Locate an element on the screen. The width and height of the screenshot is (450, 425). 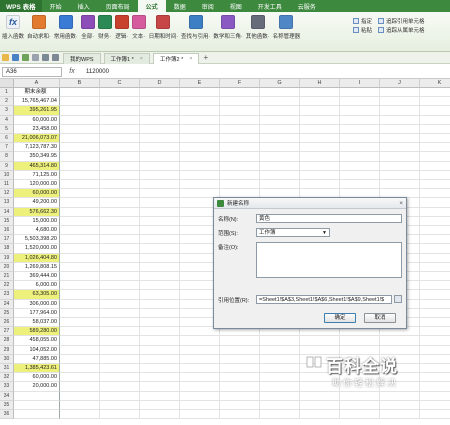
ribbon-button: 常用函数· is located at coordinates (66, 27).